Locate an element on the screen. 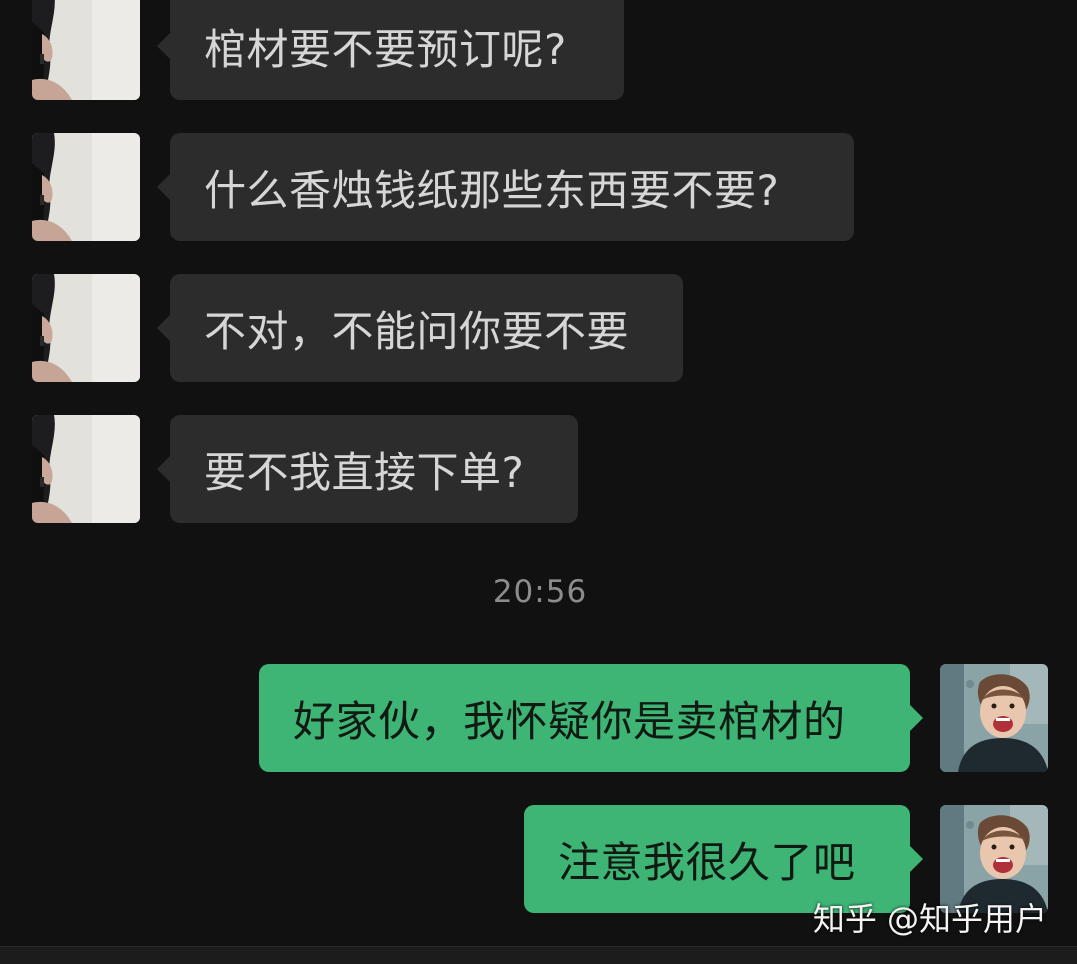 The width and height of the screenshot is (1077, 964). message-text: 什么香烛钱纸那些东西要不要? is located at coordinates (492, 190).